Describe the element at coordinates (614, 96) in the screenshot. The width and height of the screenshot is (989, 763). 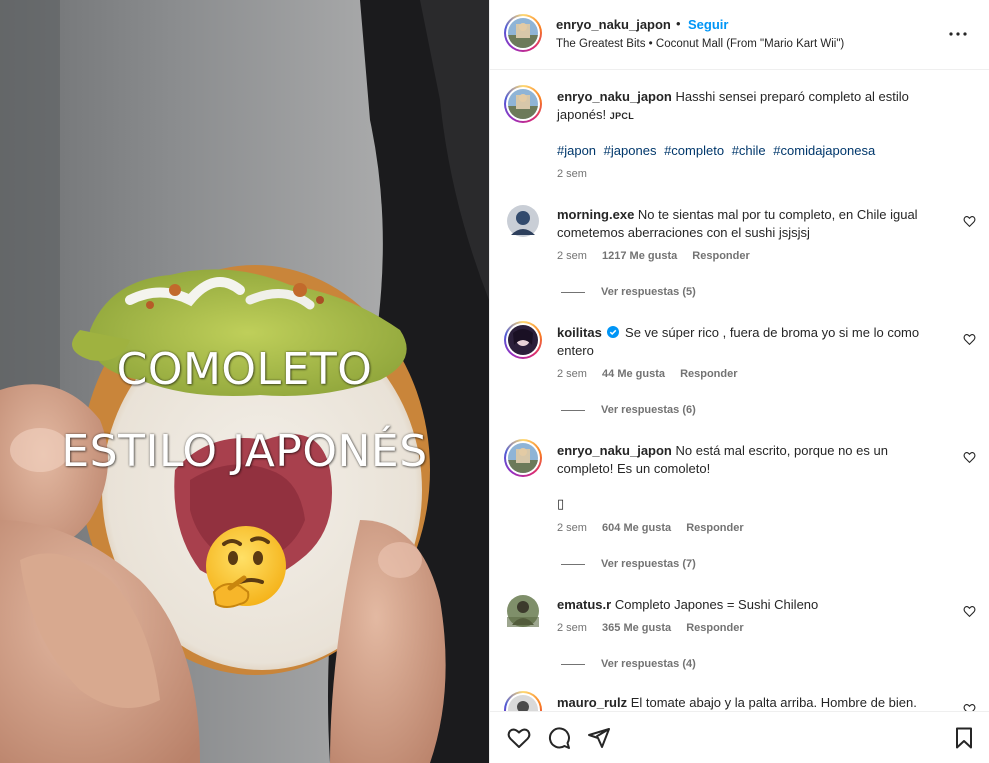
I see `caption-username: enryo_naku_japon` at that location.